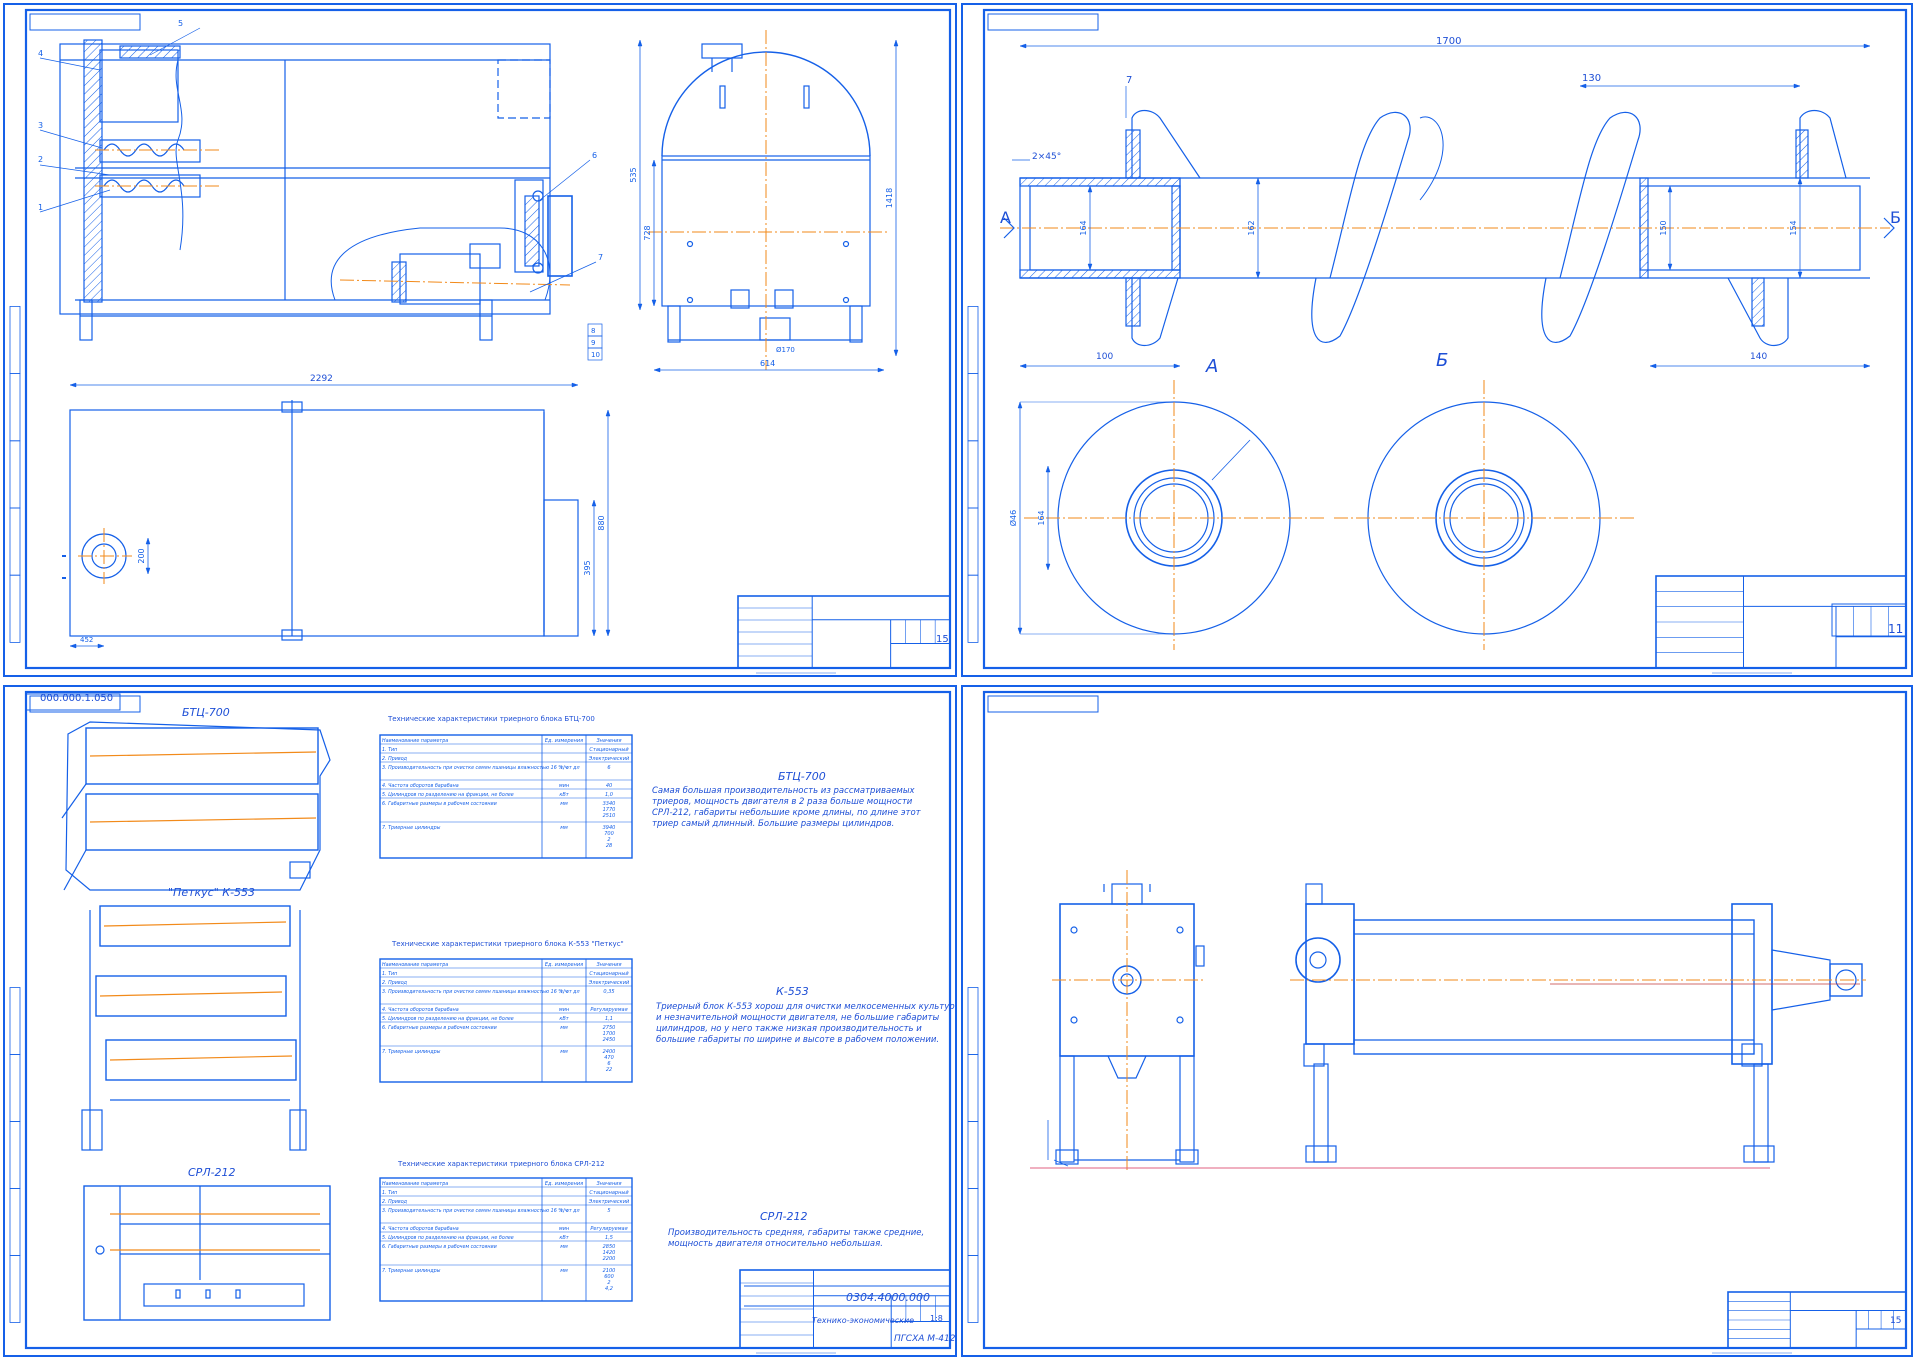 The height and width of the screenshot is (1365, 1914). Describe the element at coordinates (564, 786) in the screenshot. I see `table-cell: мин` at that location.